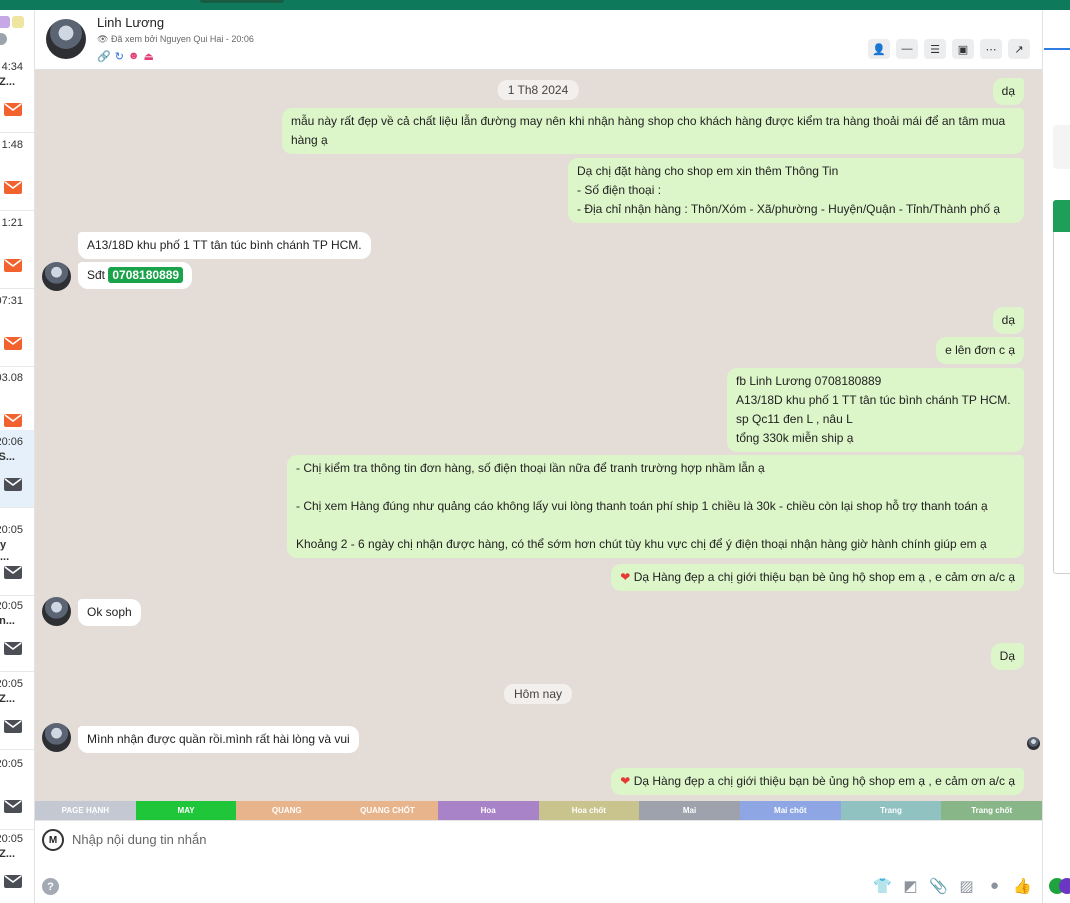  What do you see at coordinates (387, 810) in the screenshot?
I see `tag-3: QUANG CHỐT` at bounding box center [387, 810].